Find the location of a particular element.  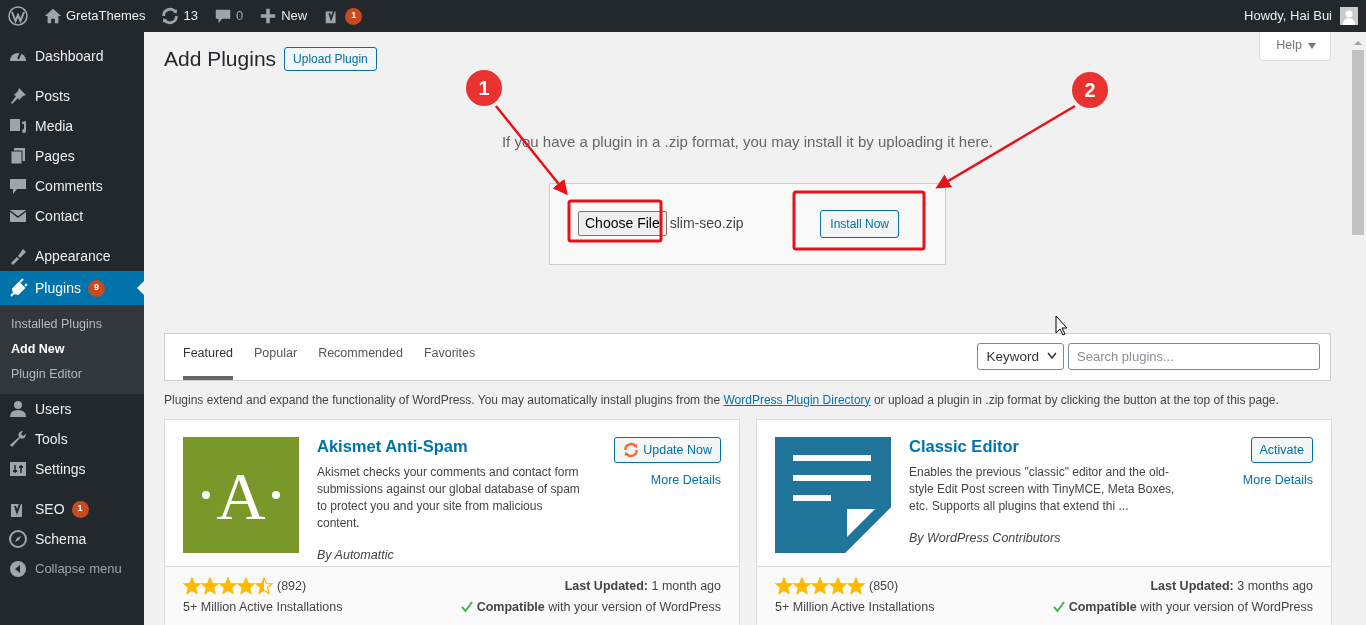

sidebar-item: Settings is located at coordinates (72, 469).